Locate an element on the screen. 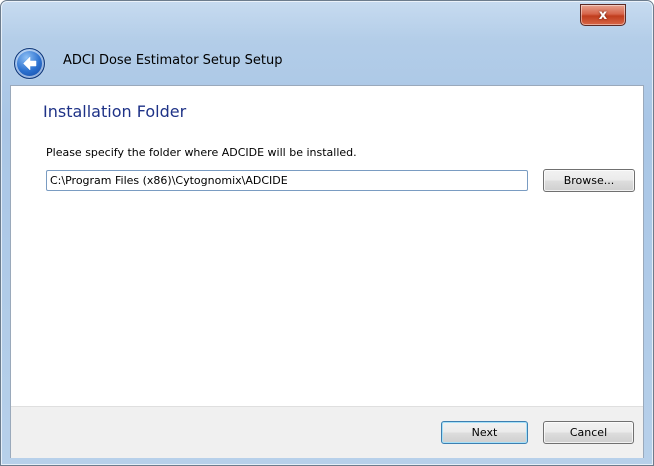  back-arrow-icon is located at coordinates (30, 63).